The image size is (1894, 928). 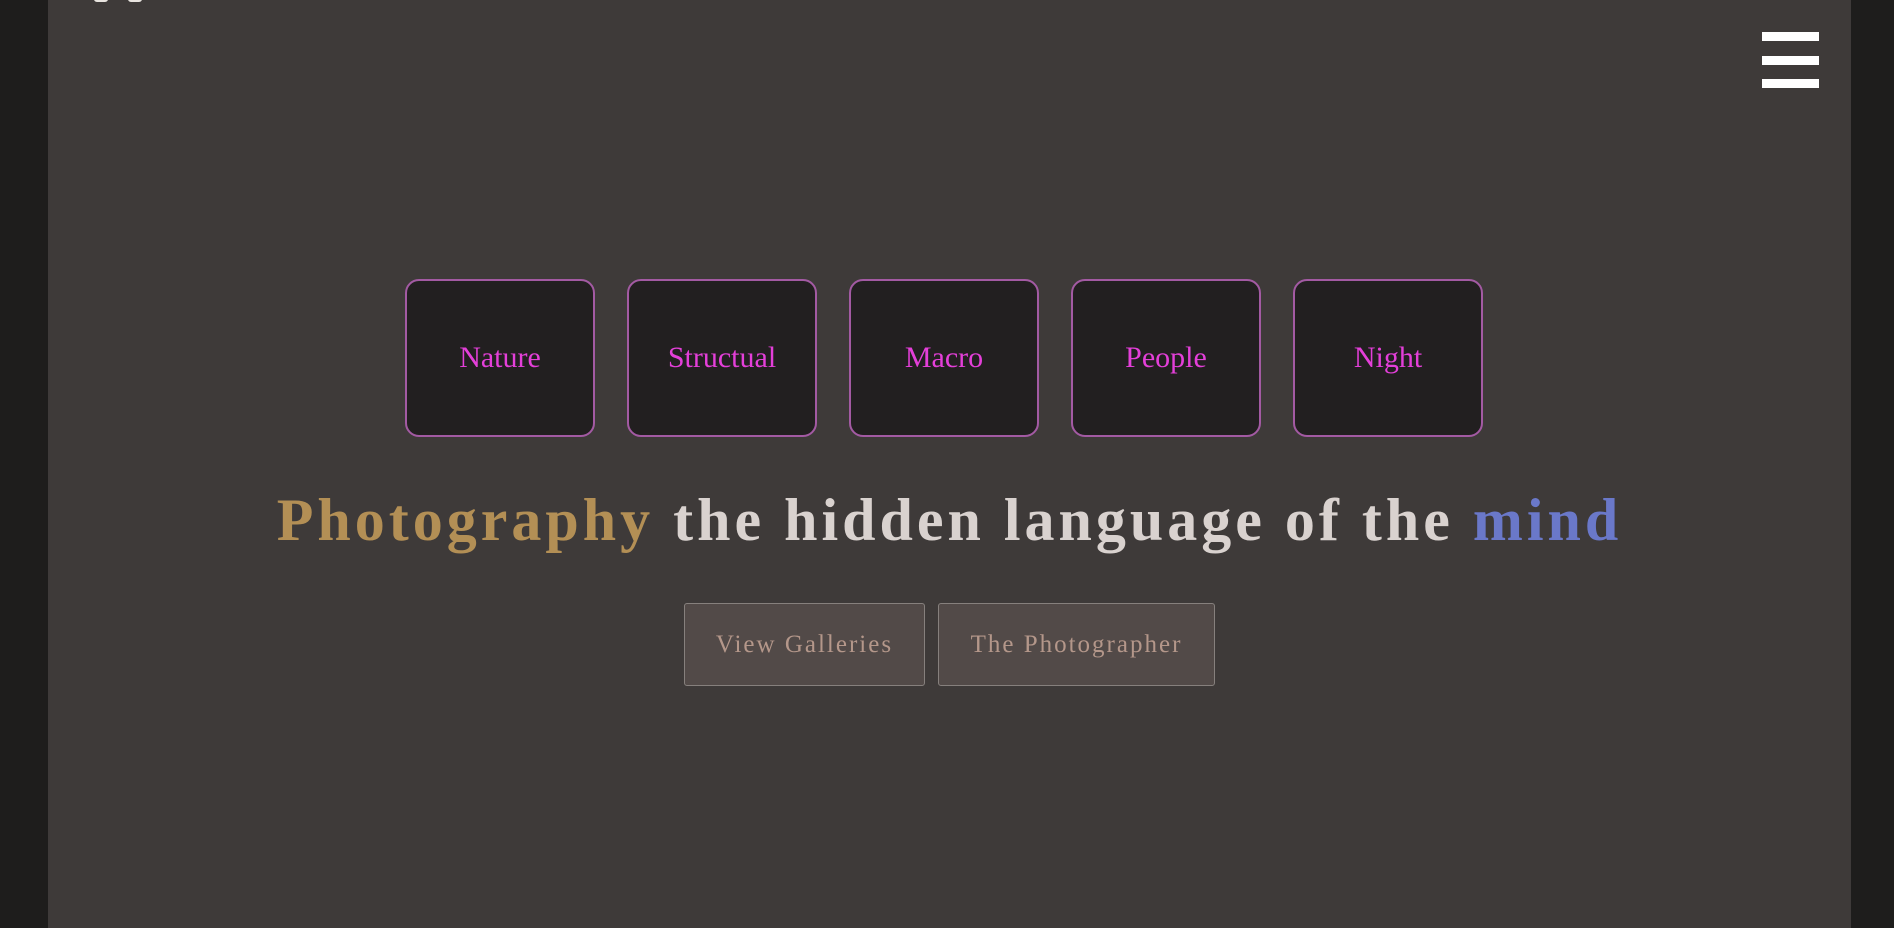 I want to click on category-label: Night, so click(x=1388, y=357).